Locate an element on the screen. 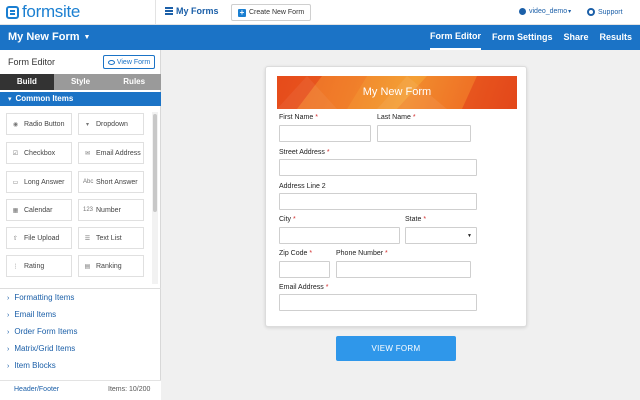 Image resolution: width=640 pixels, height=400 pixels. rating-icon: ⋮ is located at coordinates (15, 266).